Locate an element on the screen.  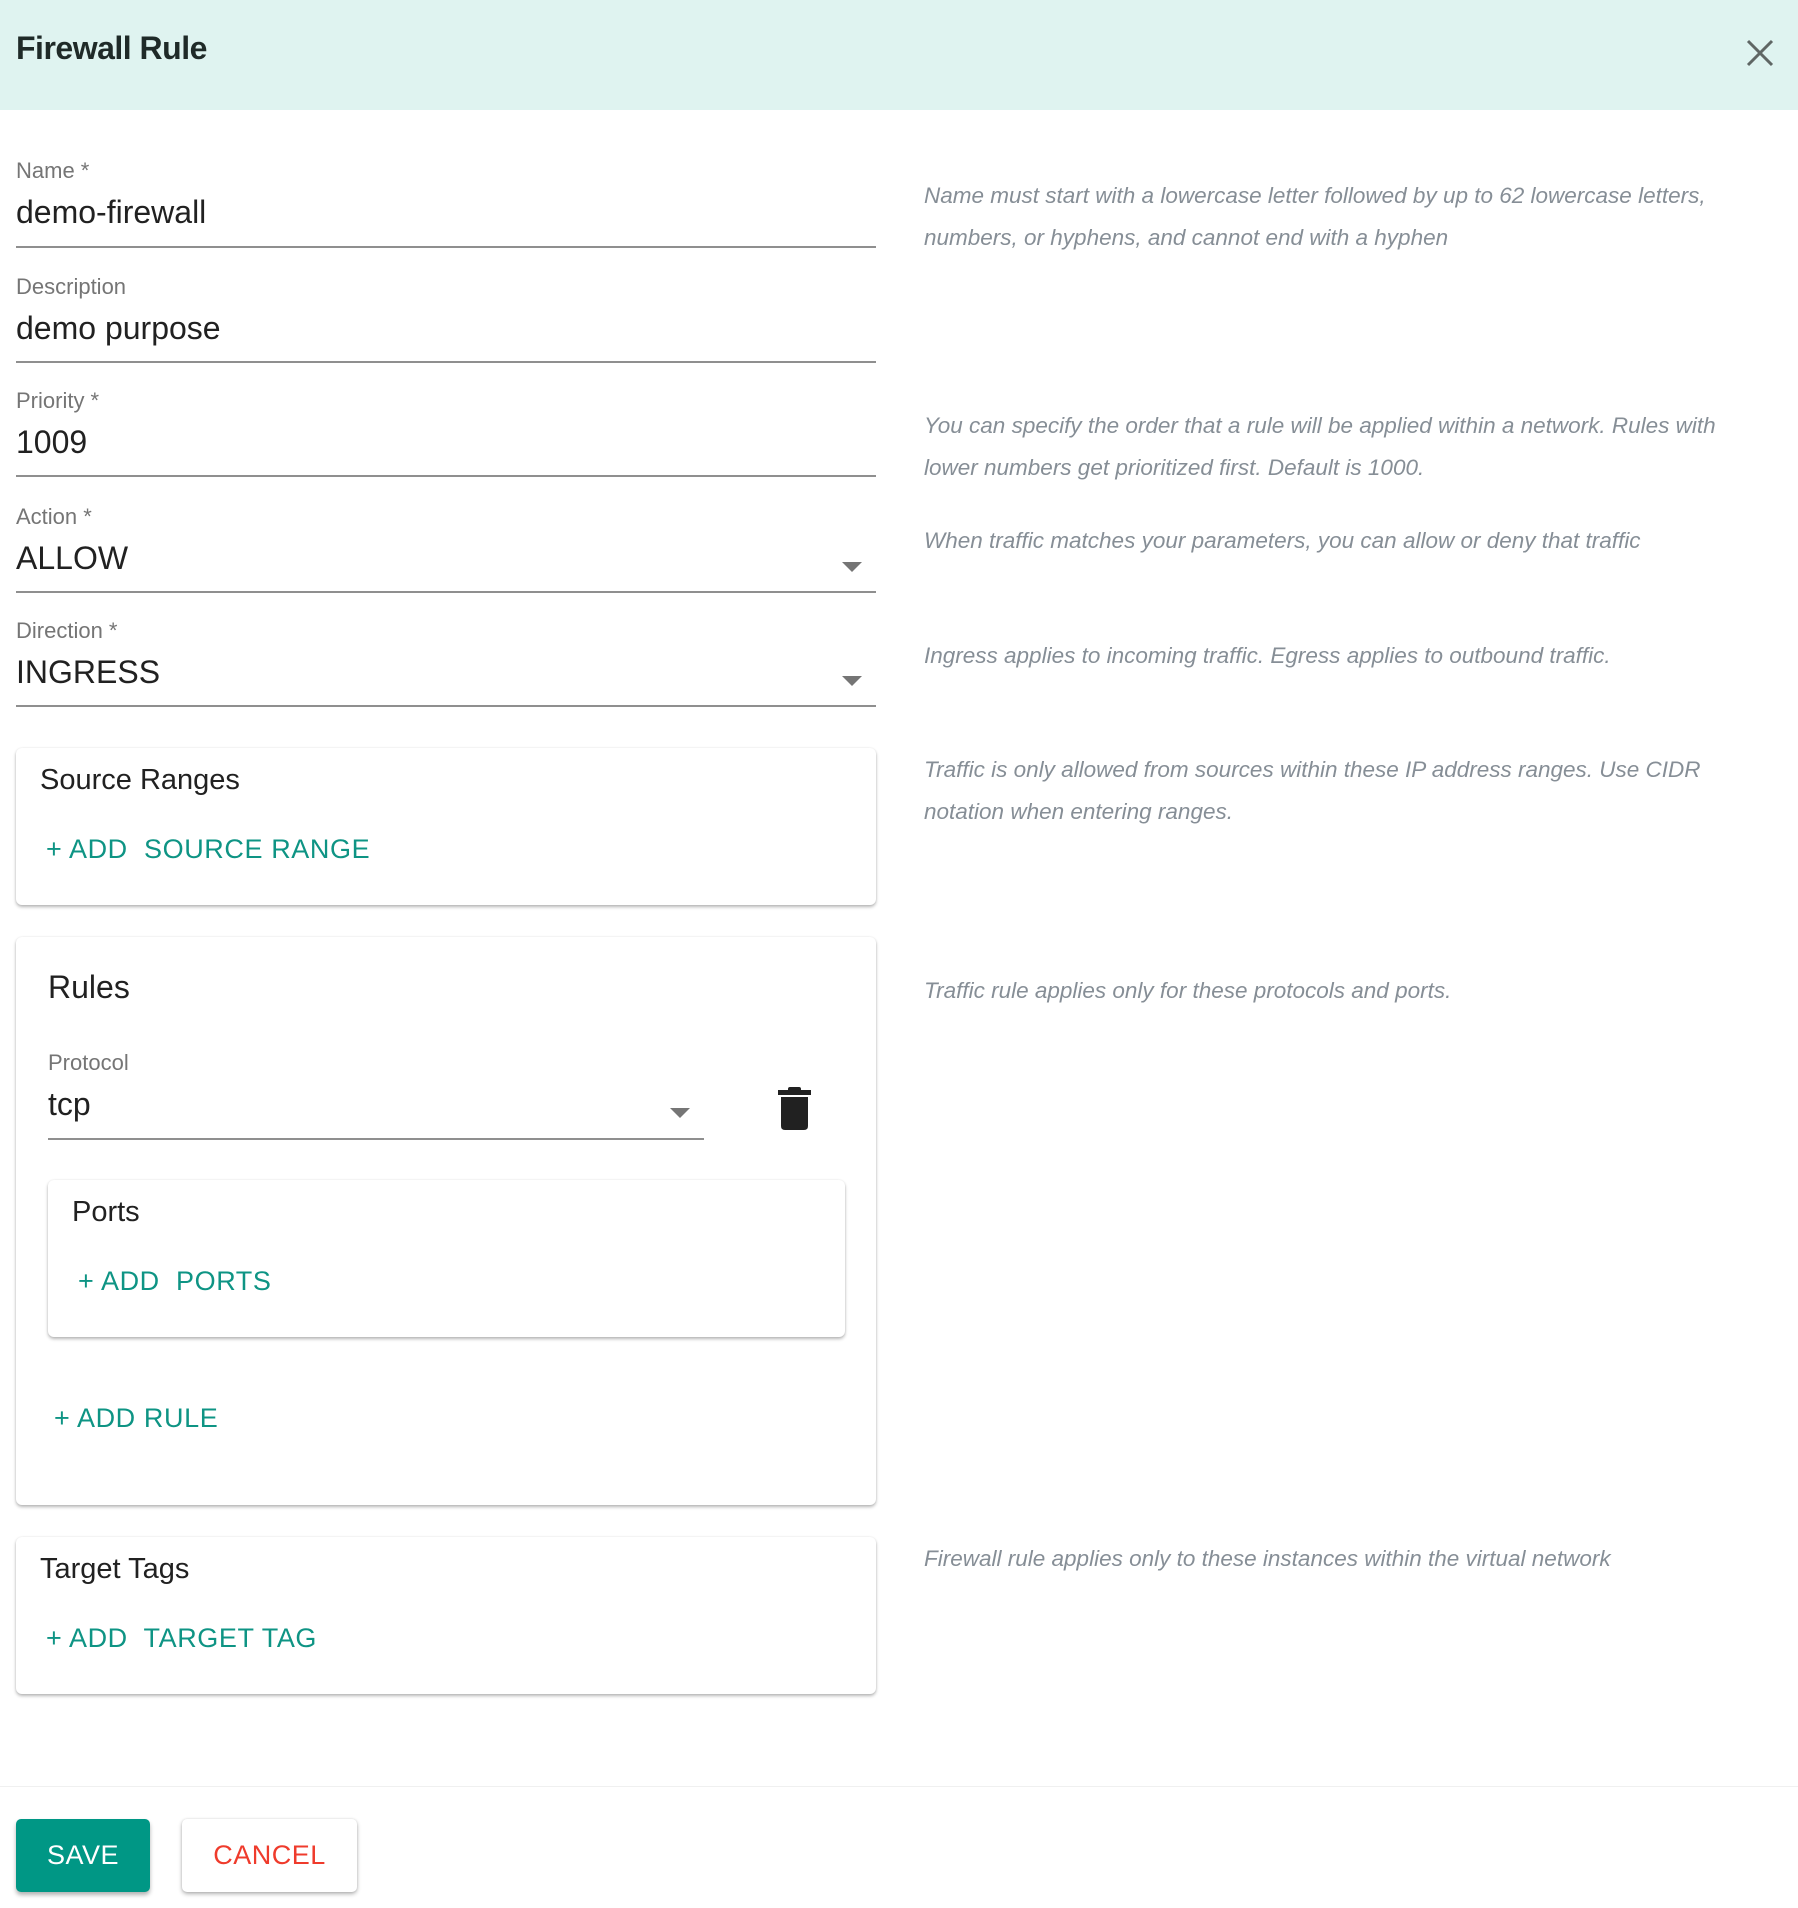
direction-value: INGRESS is located at coordinates (88, 672).